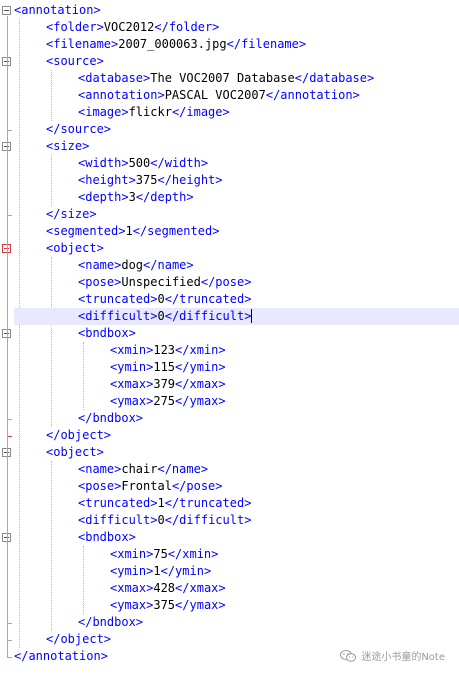  What do you see at coordinates (236, 367) in the screenshot?
I see `code-line: <ymin>115</ymin>` at bounding box center [236, 367].